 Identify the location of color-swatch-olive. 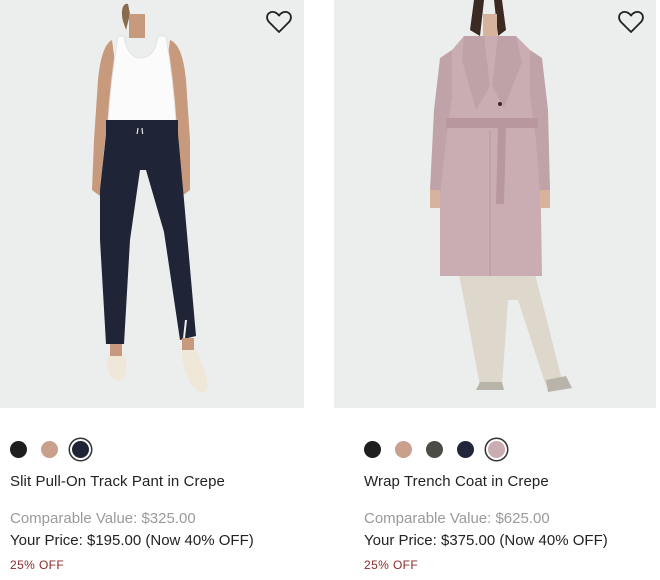
(434, 449).